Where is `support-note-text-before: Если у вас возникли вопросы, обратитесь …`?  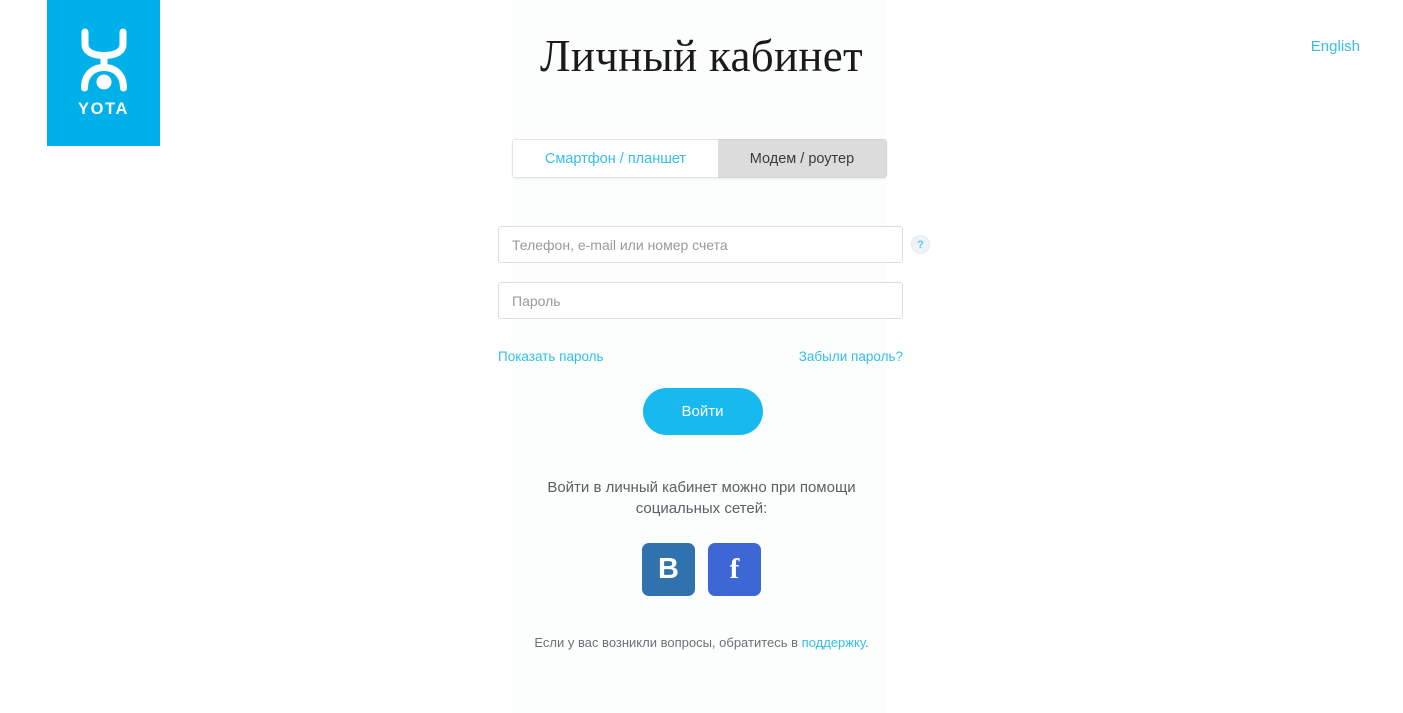
support-note-text-before: Если у вас возникли вопросы, обратитесь … is located at coordinates (668, 642).